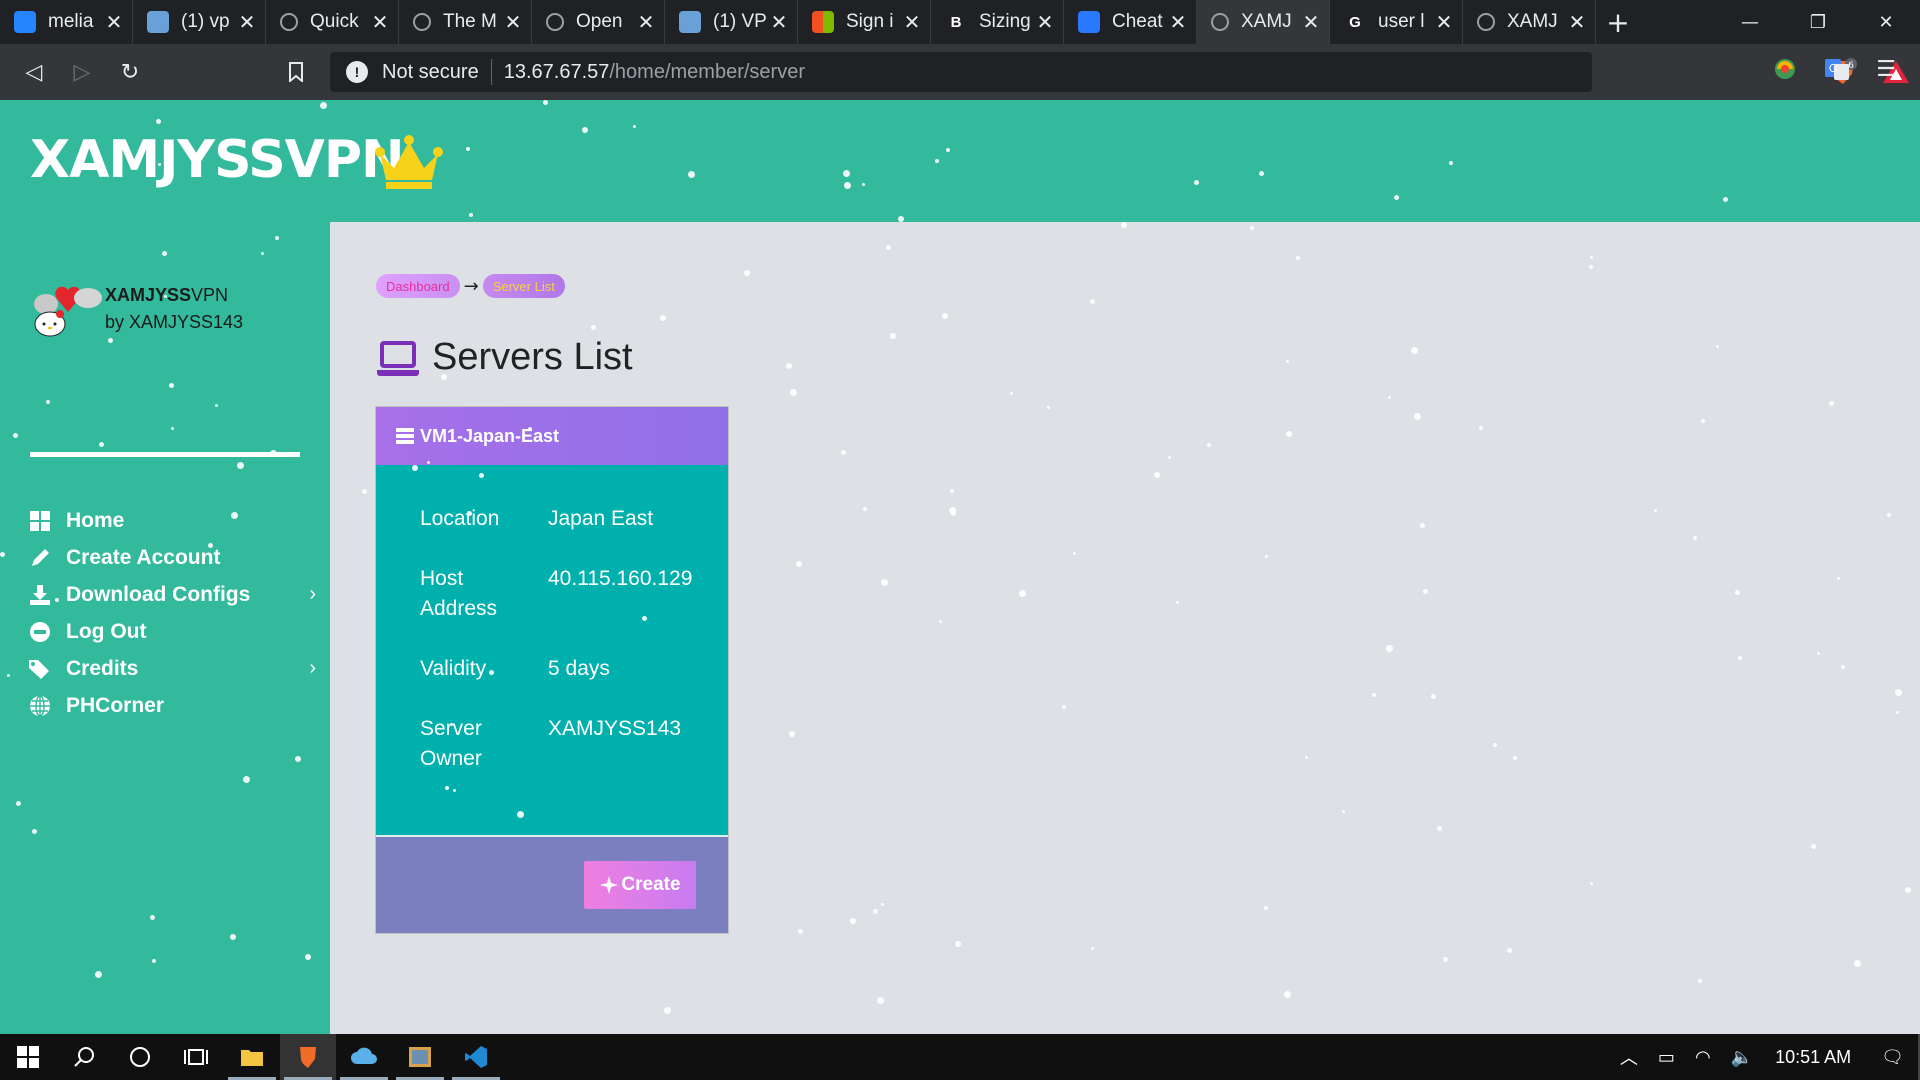  I want to click on browser-tab: B Sizing ✕, so click(997, 22).